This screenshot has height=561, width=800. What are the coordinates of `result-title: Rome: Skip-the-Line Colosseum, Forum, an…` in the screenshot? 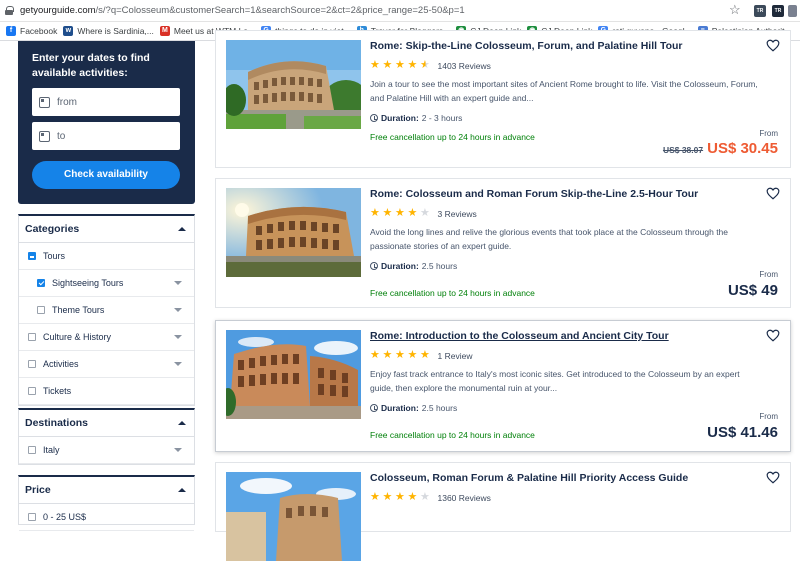 It's located at (526, 46).